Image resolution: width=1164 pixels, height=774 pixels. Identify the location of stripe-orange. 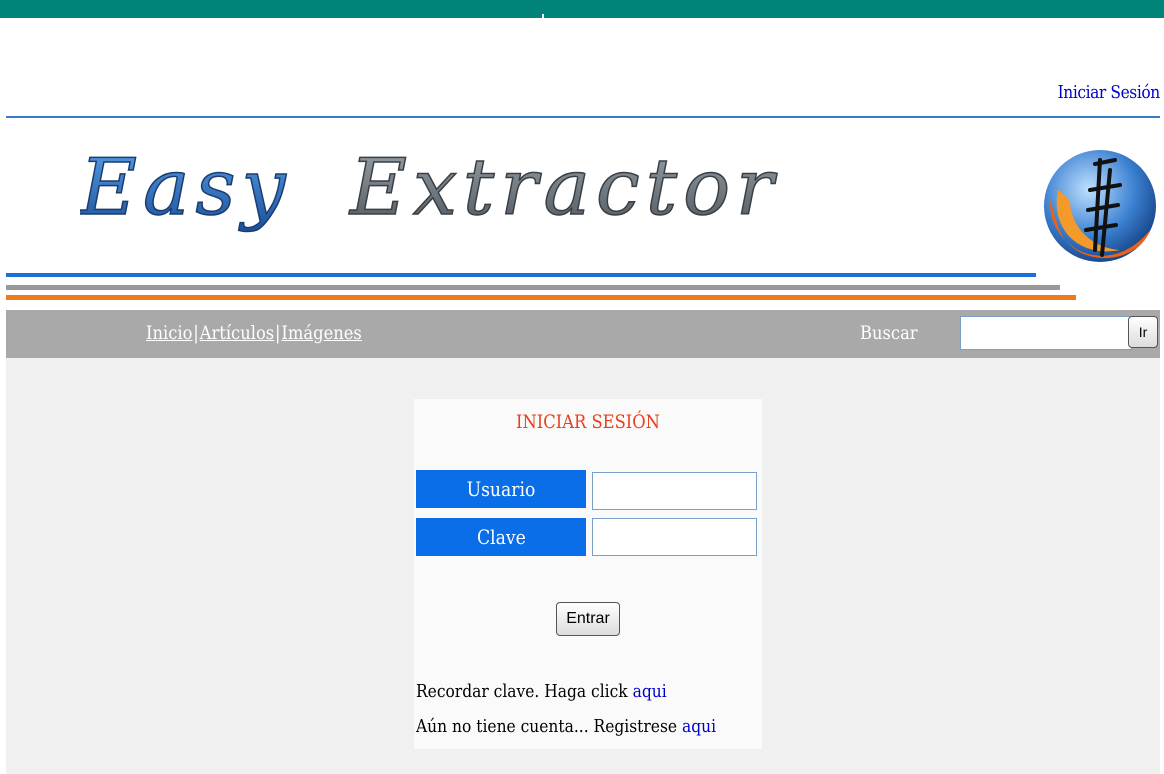
(541, 297).